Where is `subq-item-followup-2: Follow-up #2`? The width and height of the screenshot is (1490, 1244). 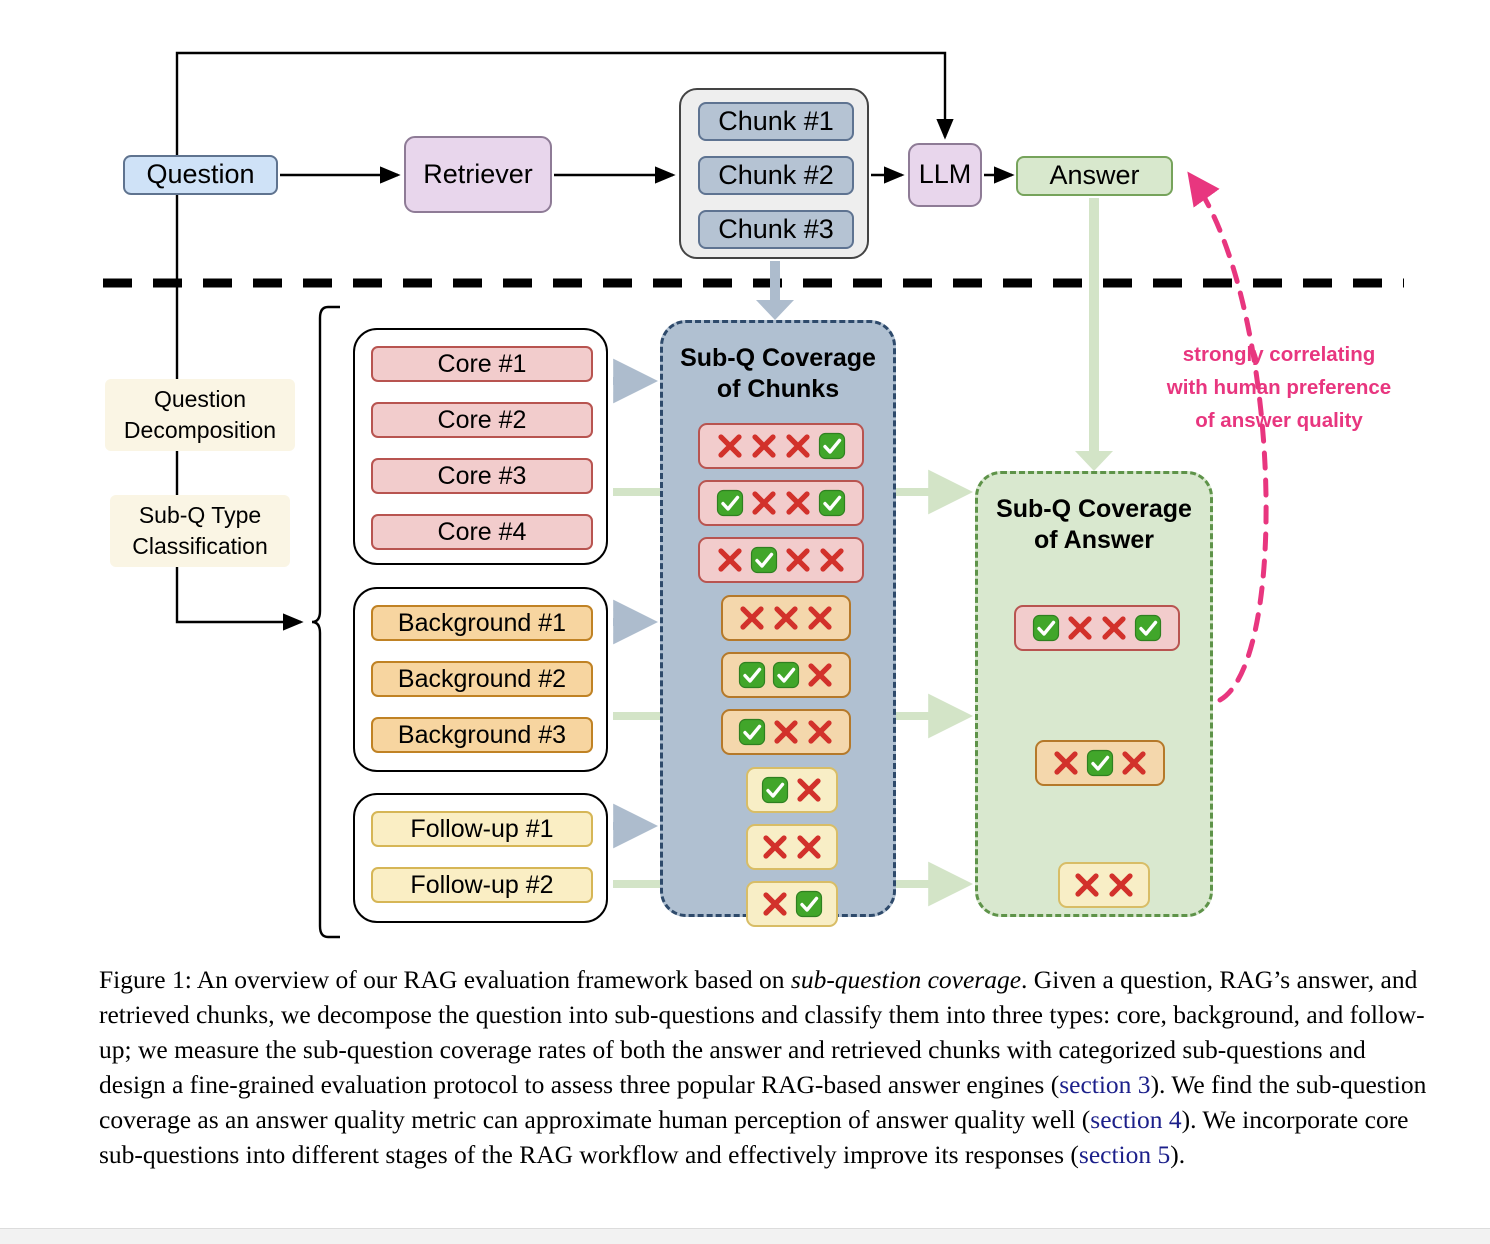 subq-item-followup-2: Follow-up #2 is located at coordinates (482, 885).